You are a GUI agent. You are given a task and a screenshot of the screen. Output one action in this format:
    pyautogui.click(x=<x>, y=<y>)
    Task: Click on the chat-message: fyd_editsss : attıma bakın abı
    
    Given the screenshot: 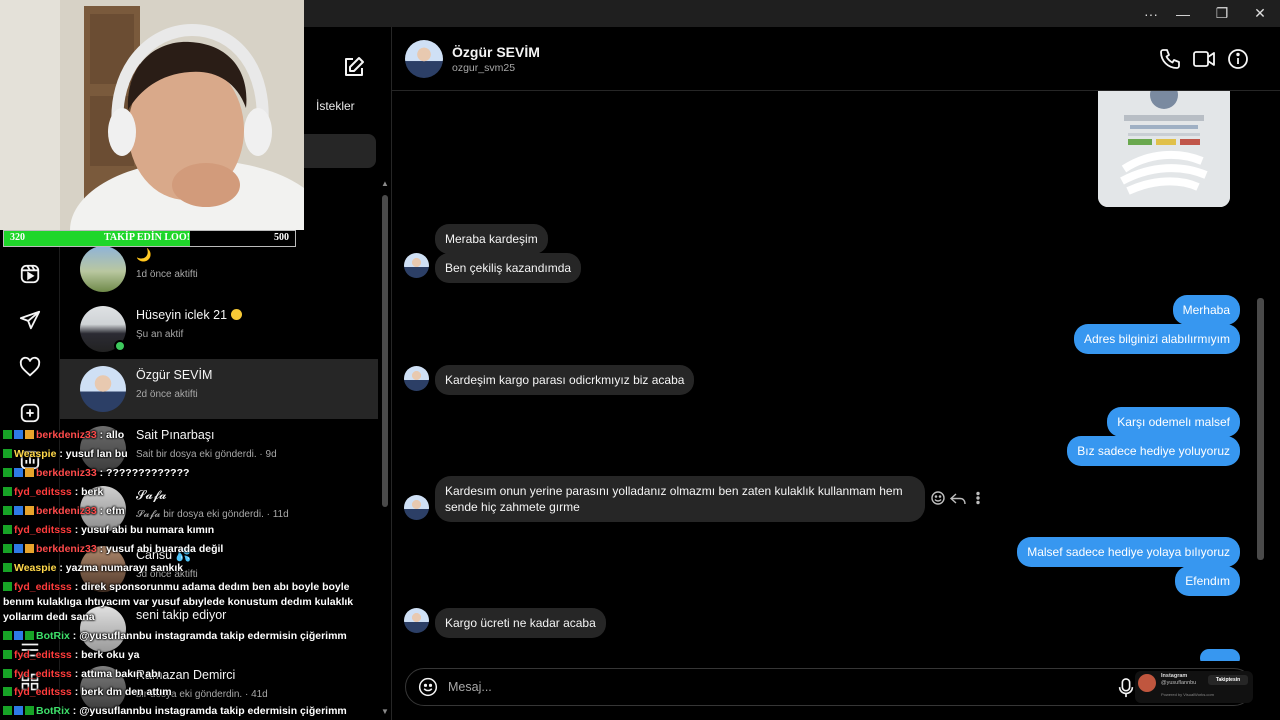 What is the action you would take?
    pyautogui.click(x=191, y=674)
    